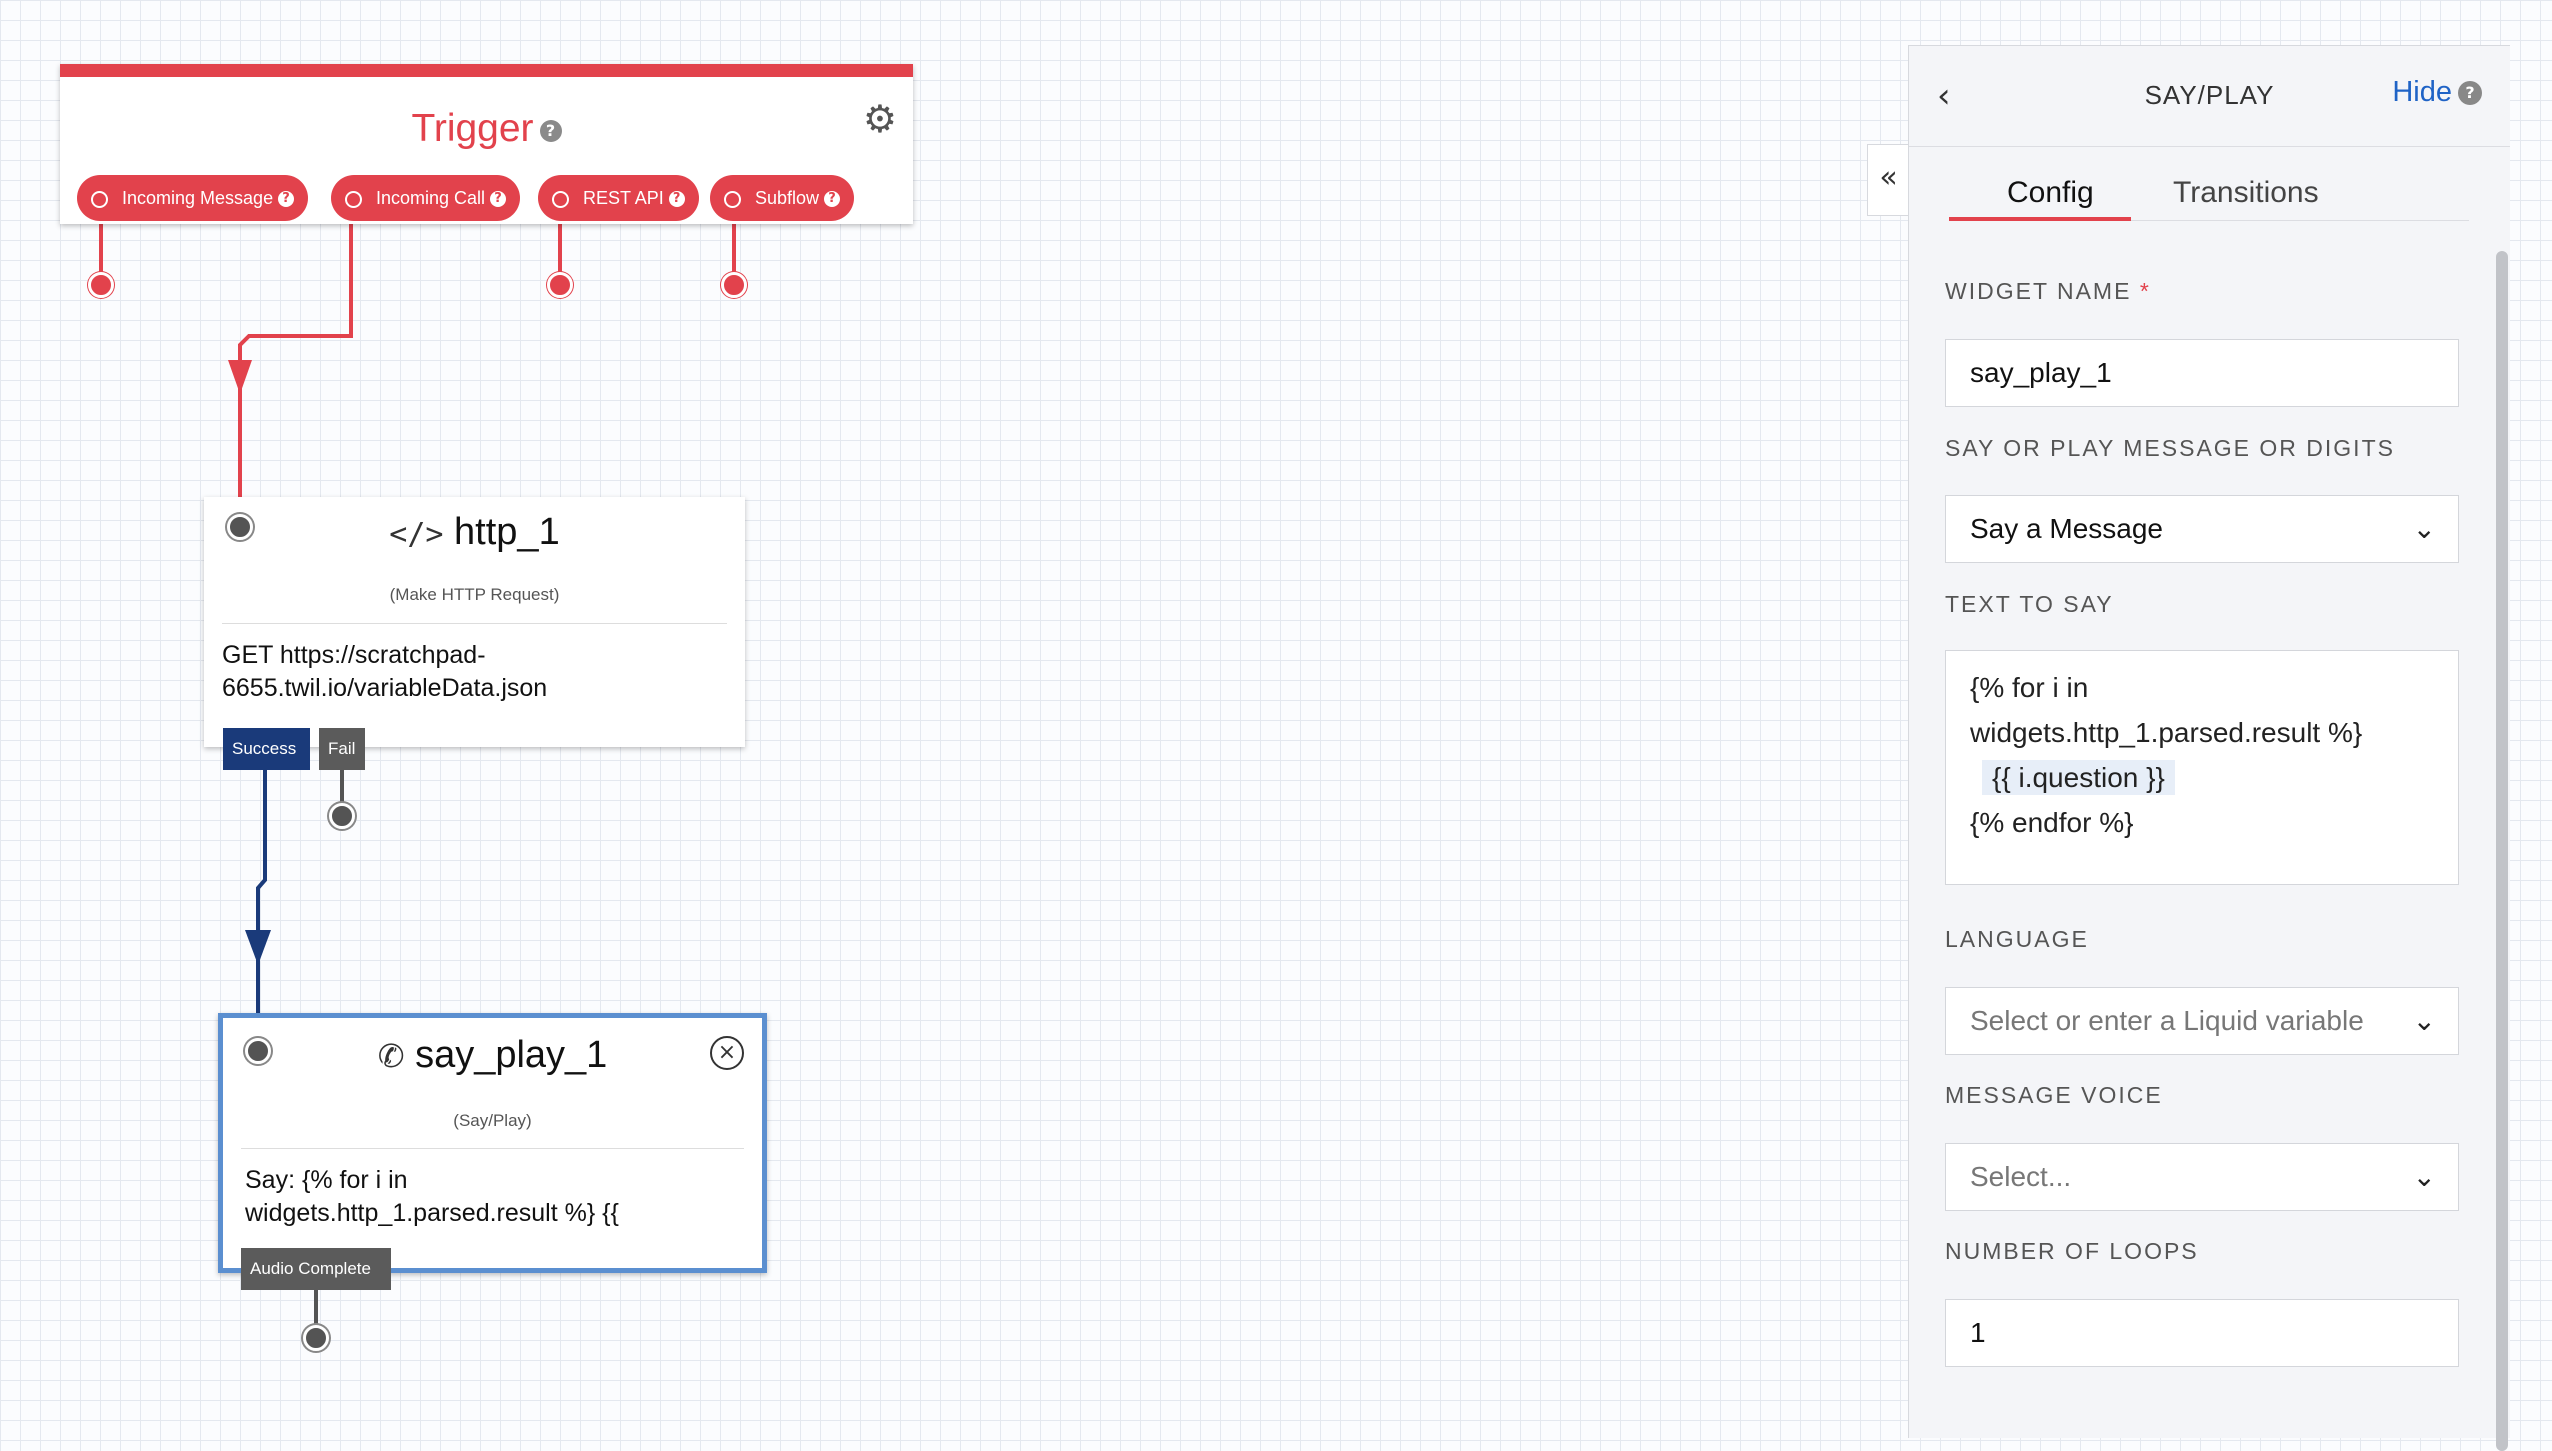 The image size is (2552, 1451). What do you see at coordinates (2078, 777) in the screenshot?
I see `liquid-variable-highlight: {{ i.question }}` at bounding box center [2078, 777].